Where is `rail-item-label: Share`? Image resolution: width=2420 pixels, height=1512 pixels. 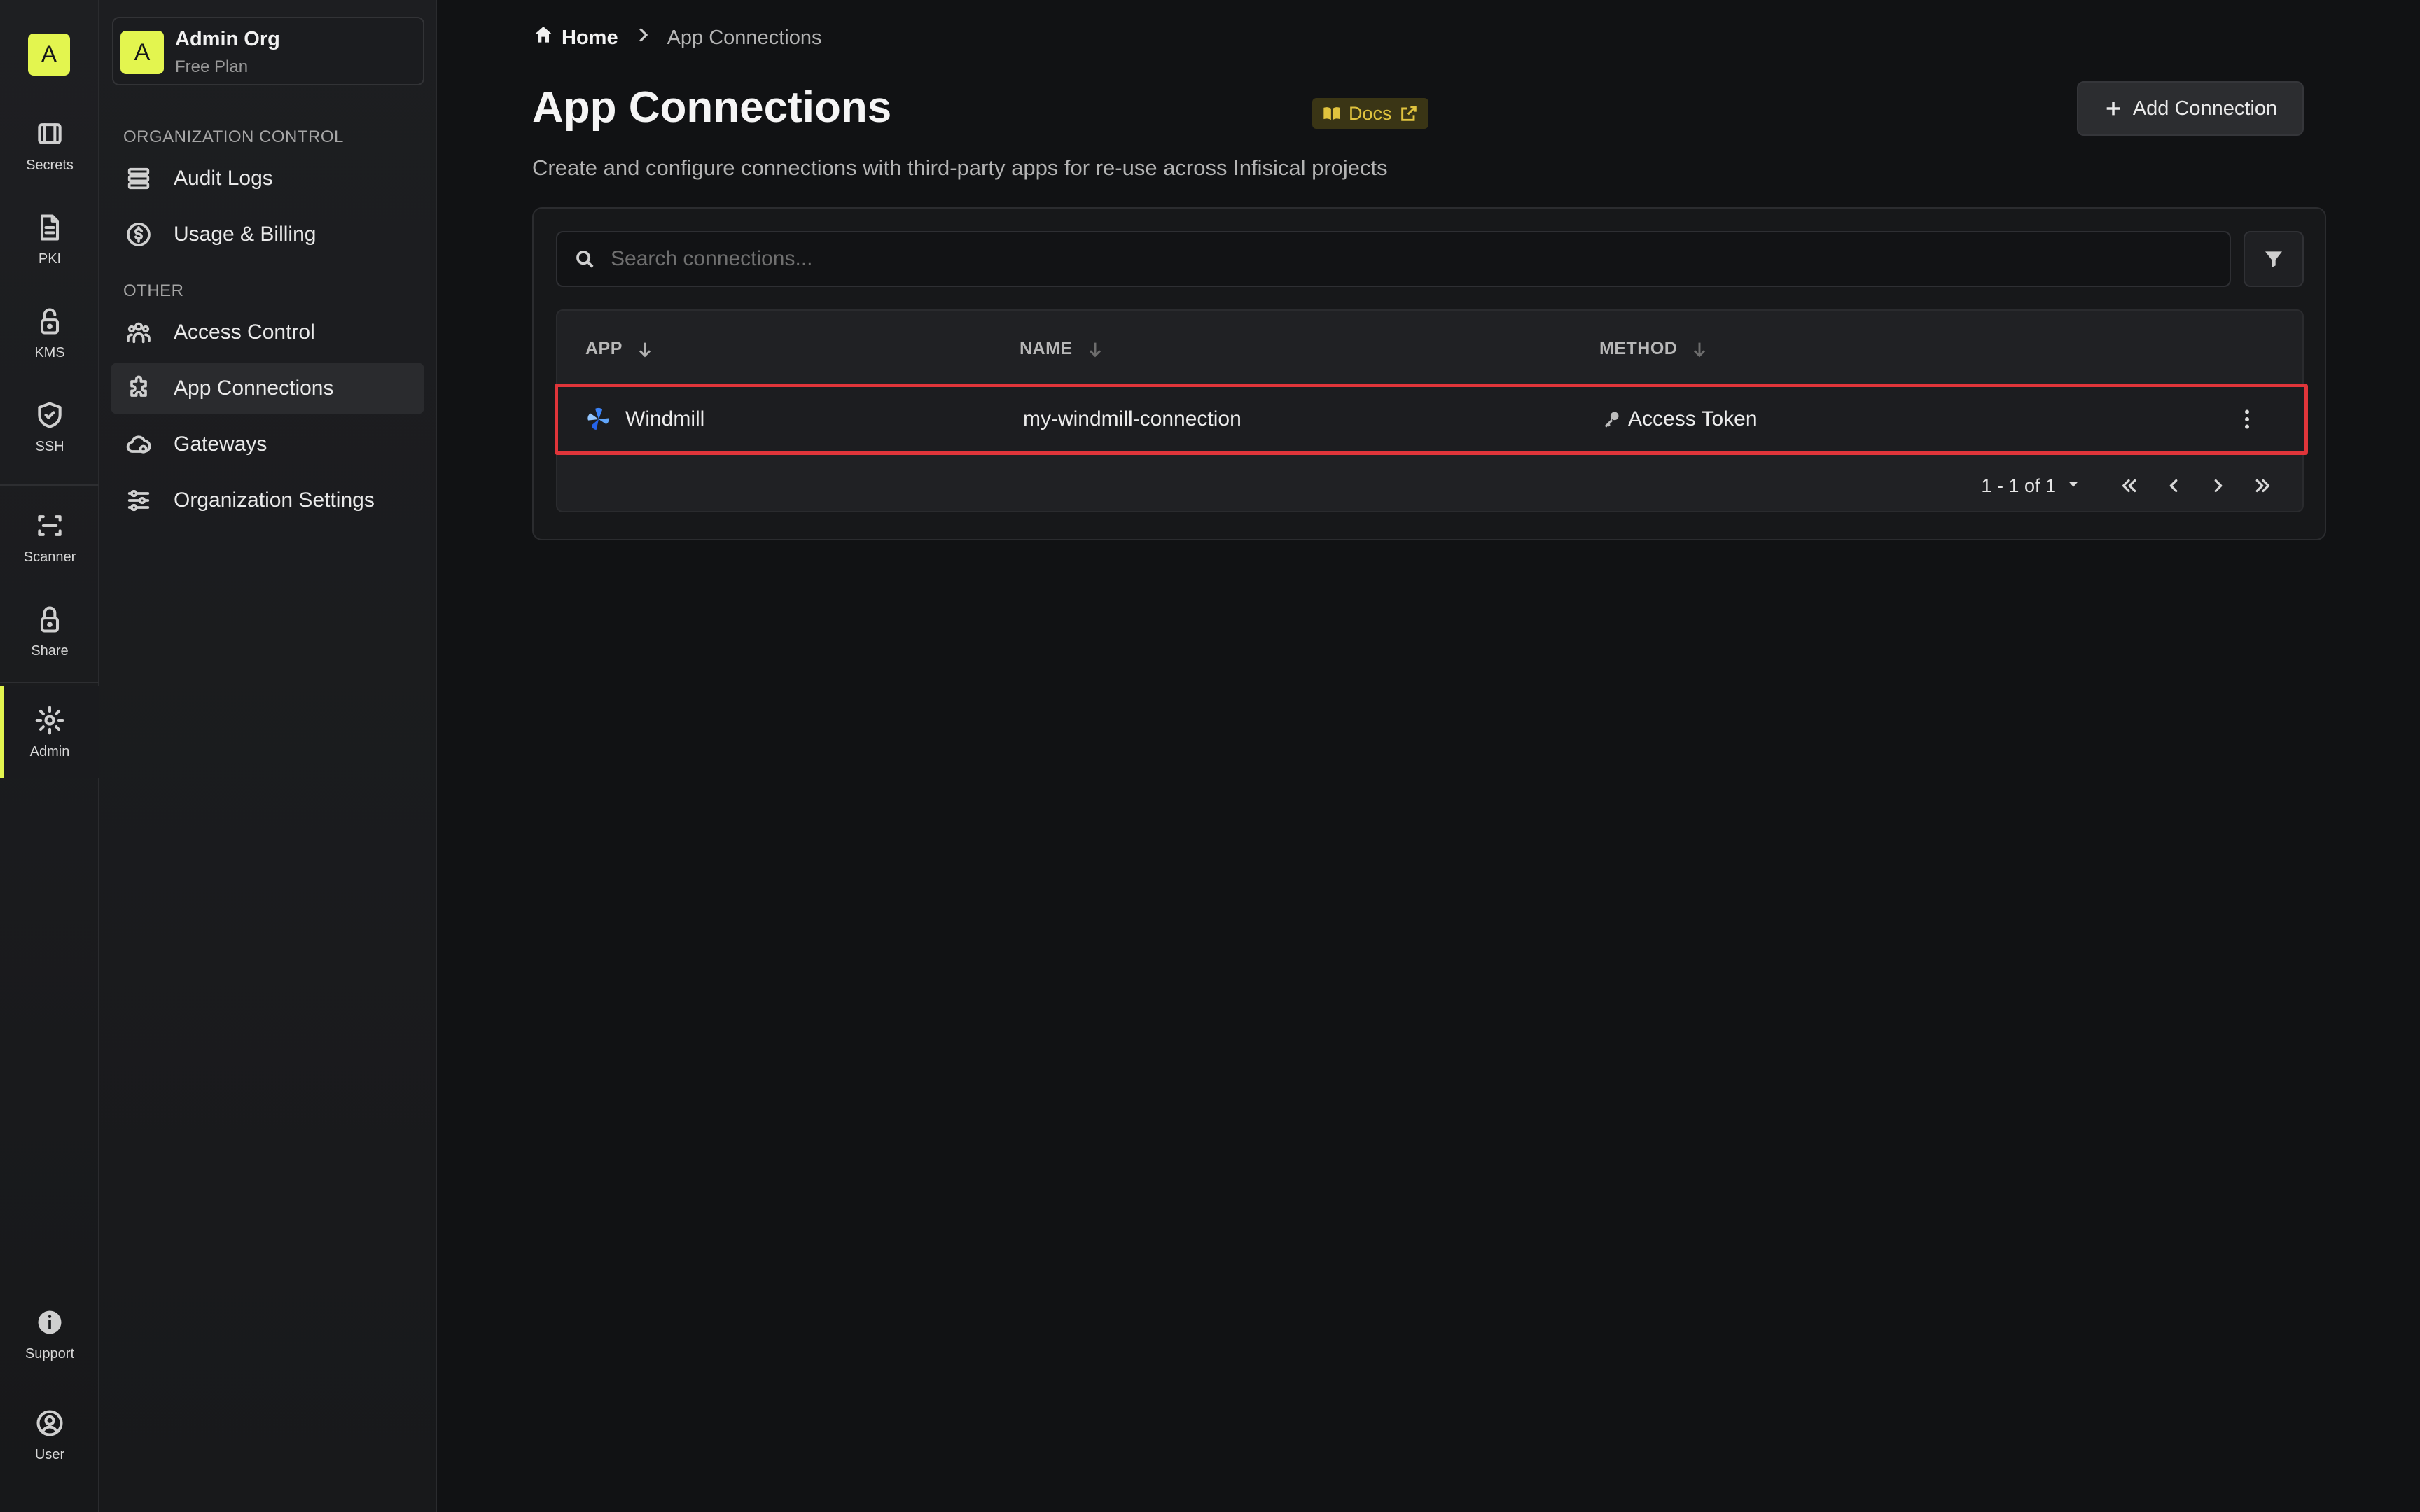
rail-item-label: Share is located at coordinates (50, 651).